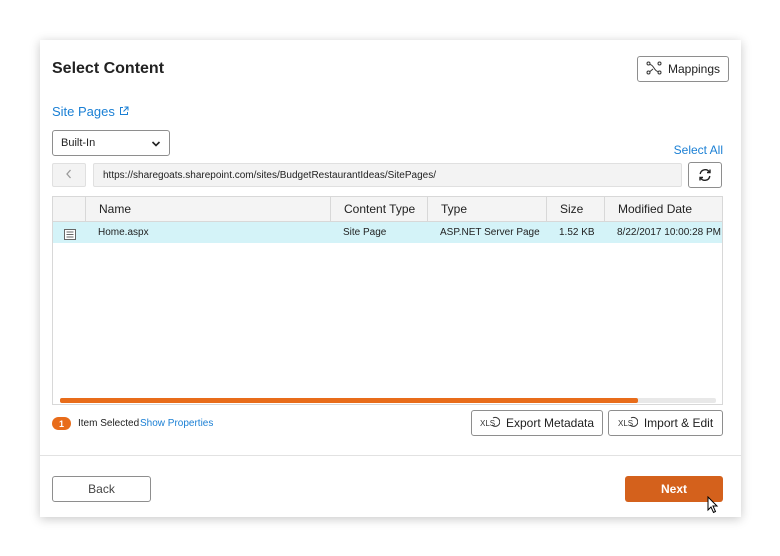  I want to click on chevron-left-icon, so click(69, 175).